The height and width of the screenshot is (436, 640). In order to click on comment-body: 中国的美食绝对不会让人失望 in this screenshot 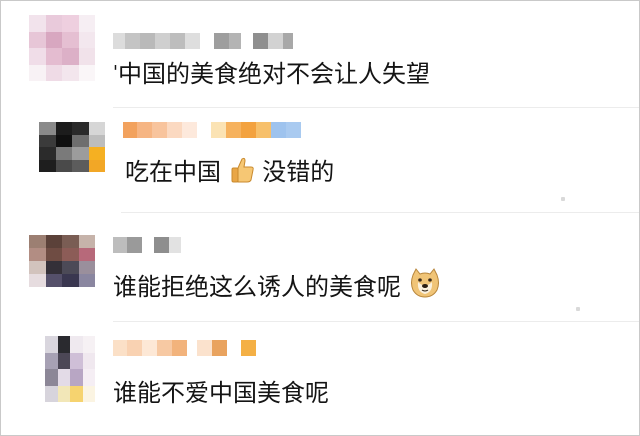, I will do `click(273, 74)`.